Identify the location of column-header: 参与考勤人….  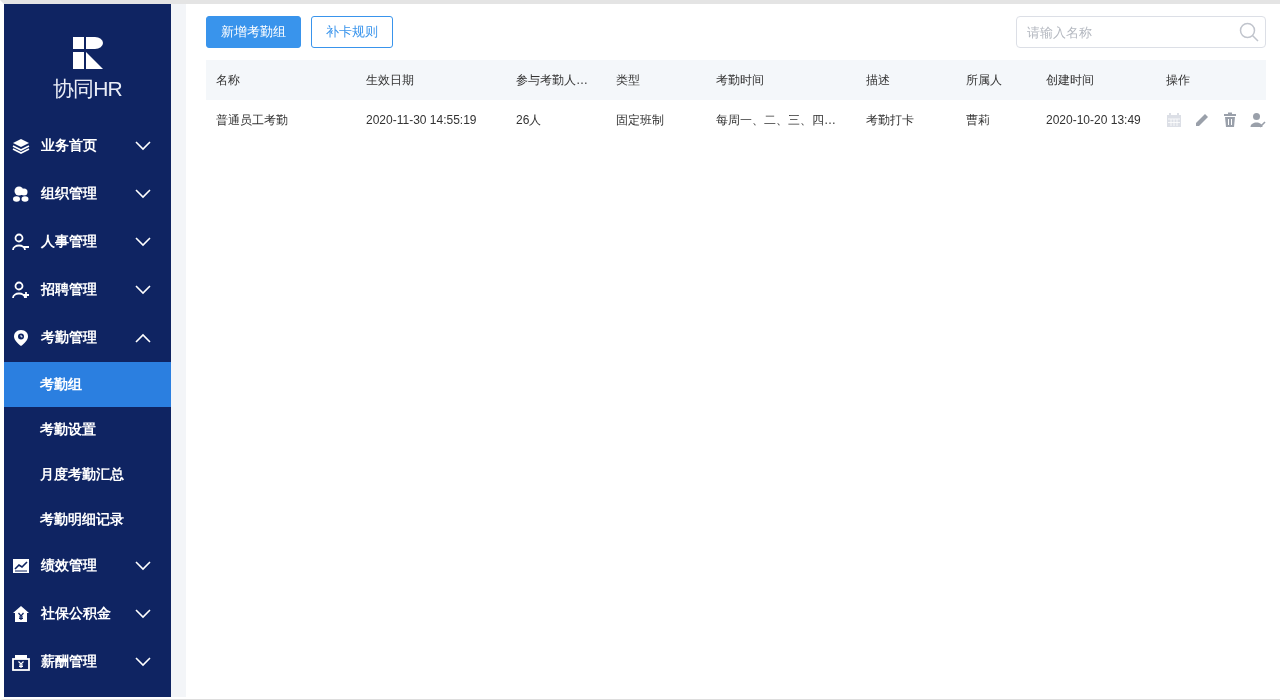
(552, 80).